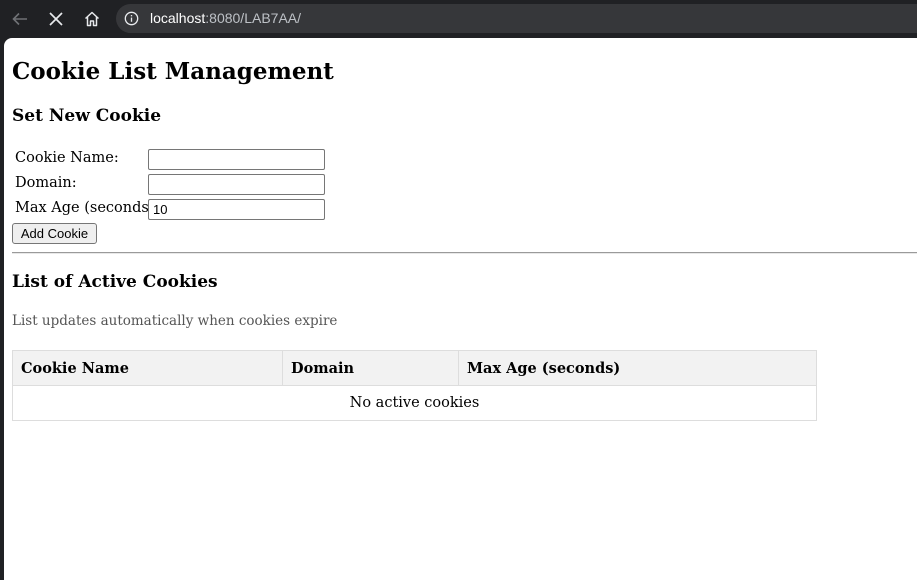 This screenshot has height=580, width=917. I want to click on url-text: localhost:8080/LAB7AA/, so click(225, 18).